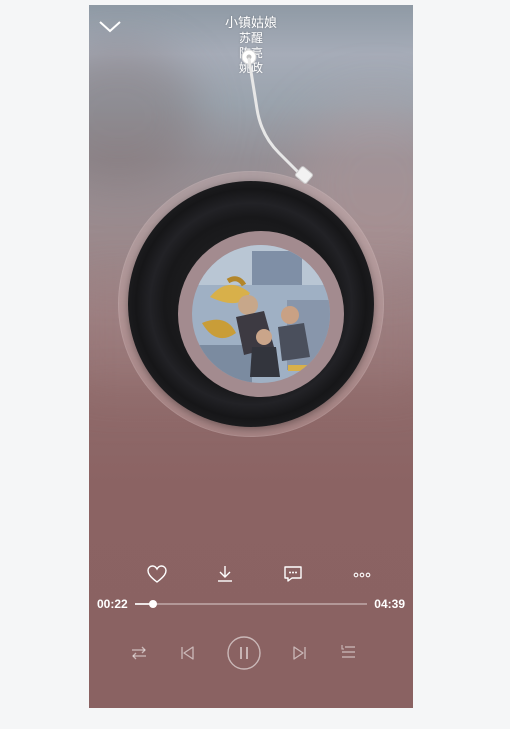 This screenshot has width=510, height=729. I want to click on tonearm, so click(277, 116).